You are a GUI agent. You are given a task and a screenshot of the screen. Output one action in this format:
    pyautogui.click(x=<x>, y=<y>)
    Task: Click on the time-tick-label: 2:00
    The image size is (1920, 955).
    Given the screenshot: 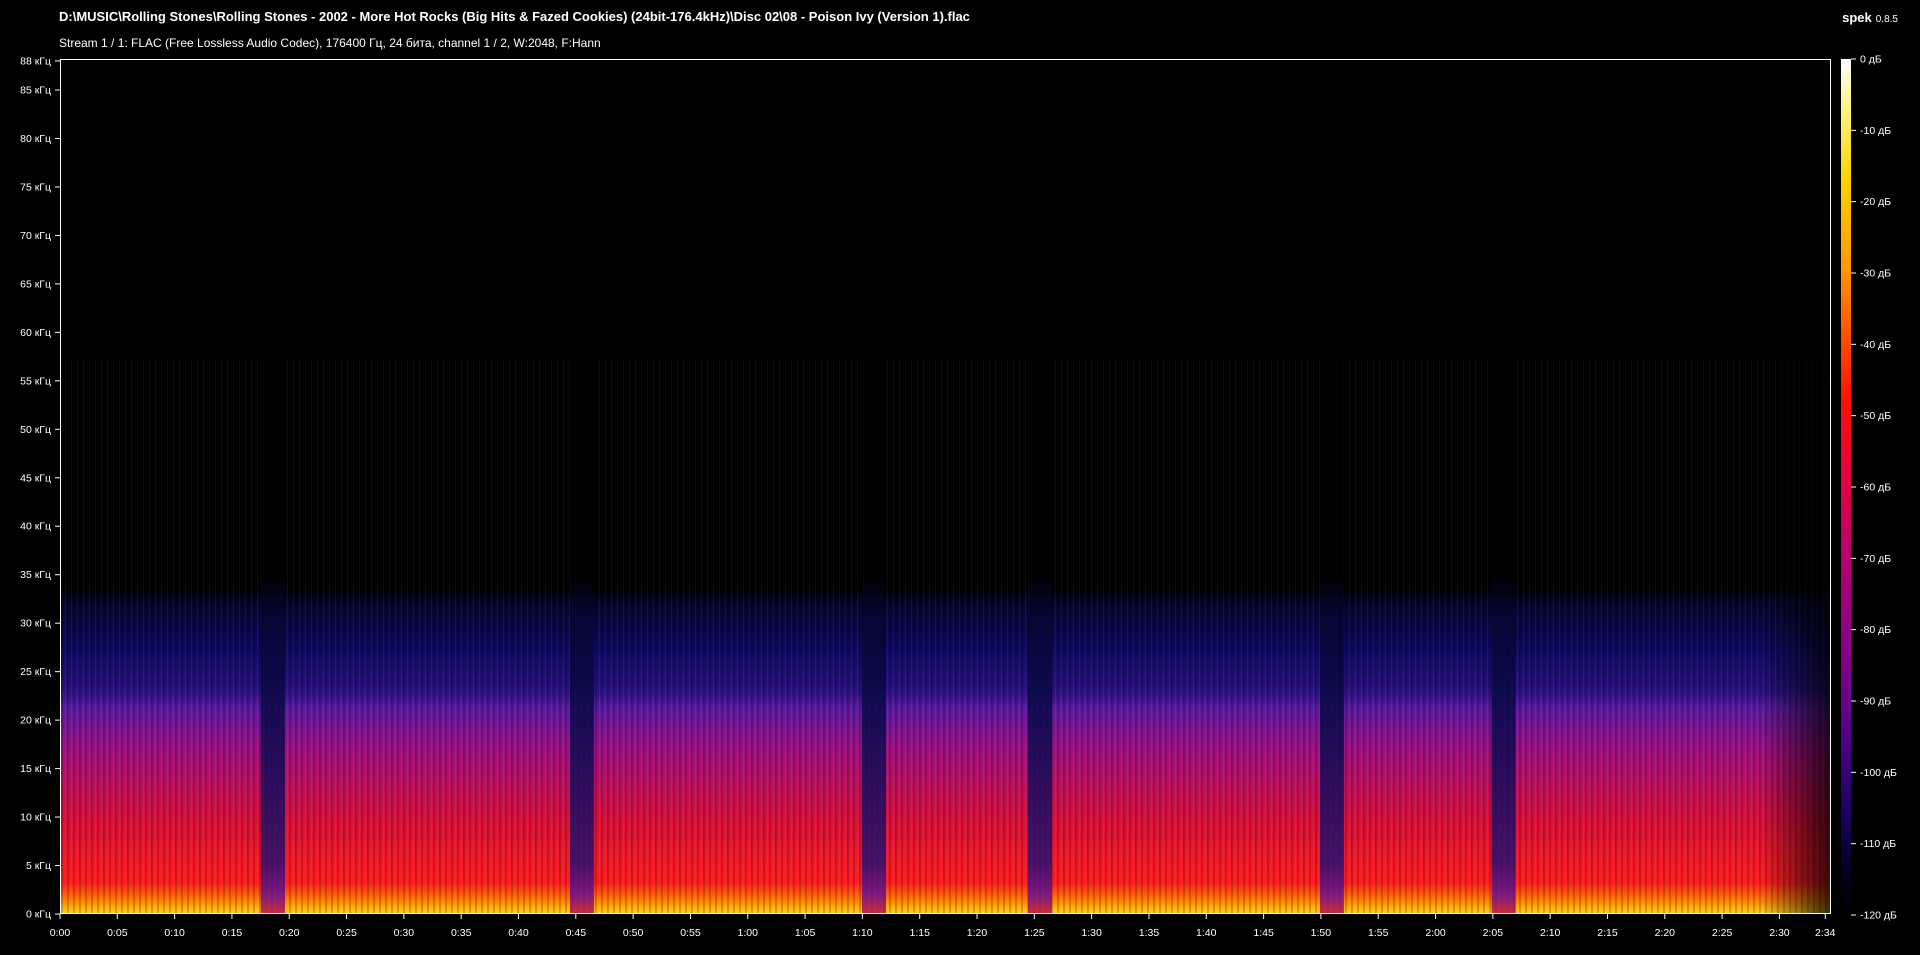 What is the action you would take?
    pyautogui.click(x=1435, y=933)
    